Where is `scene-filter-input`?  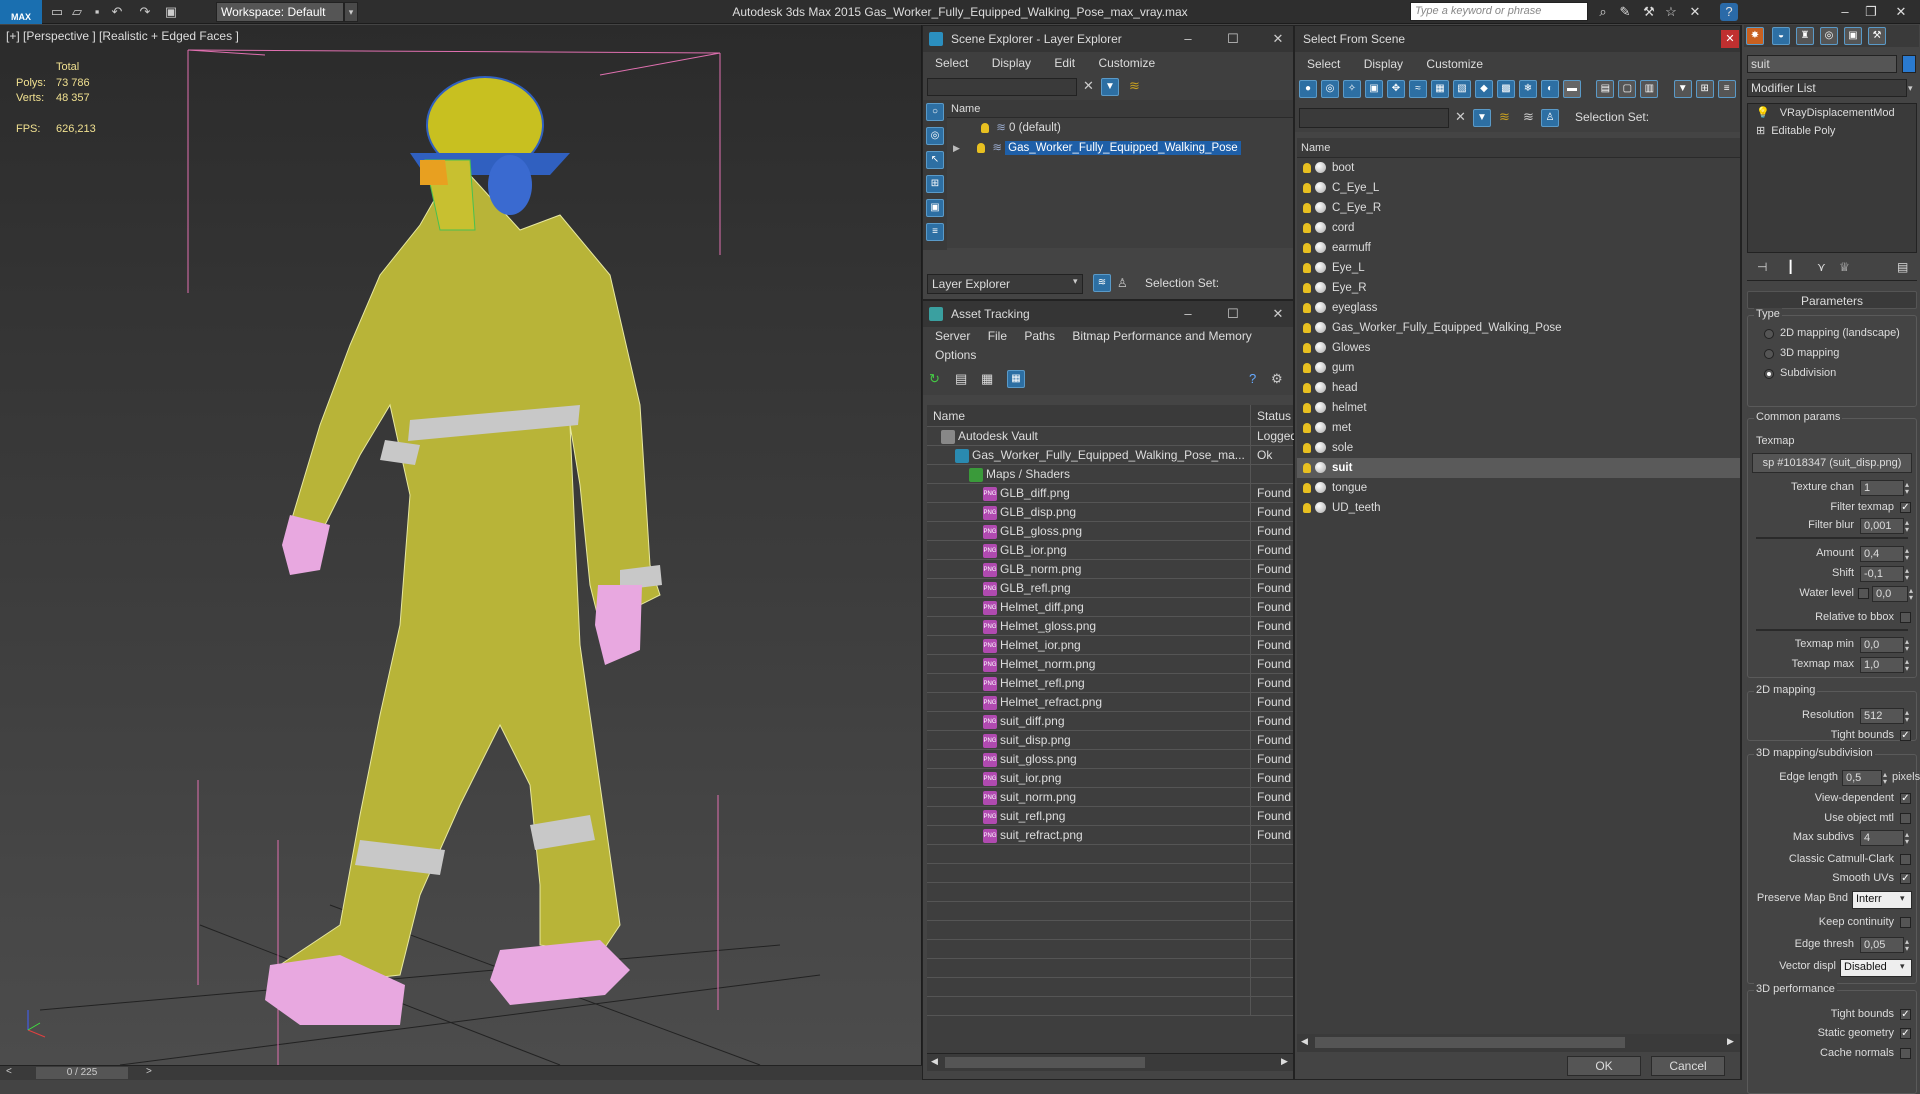
scene-filter-input is located at coordinates (1002, 87).